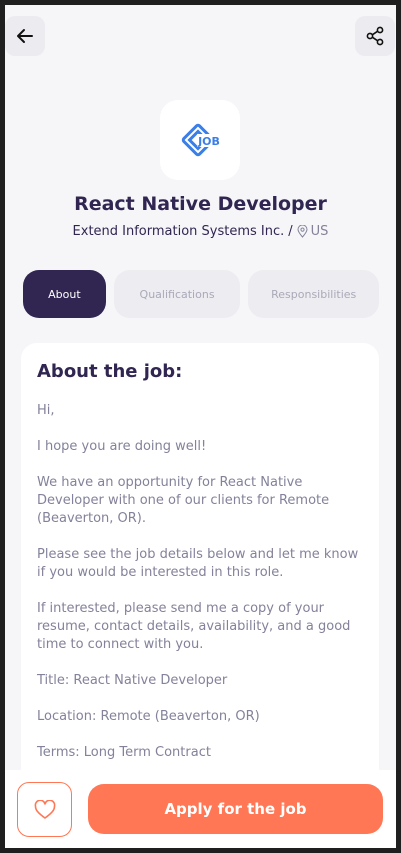  Describe the element at coordinates (319, 231) in the screenshot. I see `location-text: US` at that location.